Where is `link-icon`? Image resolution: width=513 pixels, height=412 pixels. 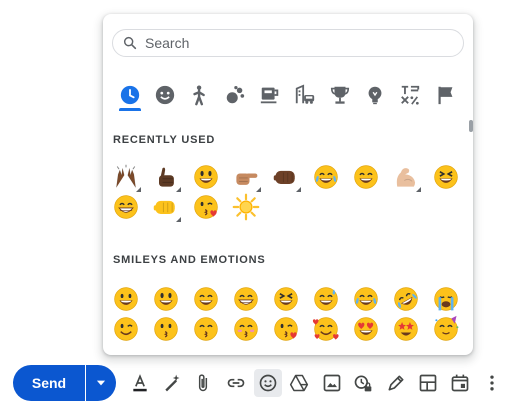 link-icon is located at coordinates (236, 383).